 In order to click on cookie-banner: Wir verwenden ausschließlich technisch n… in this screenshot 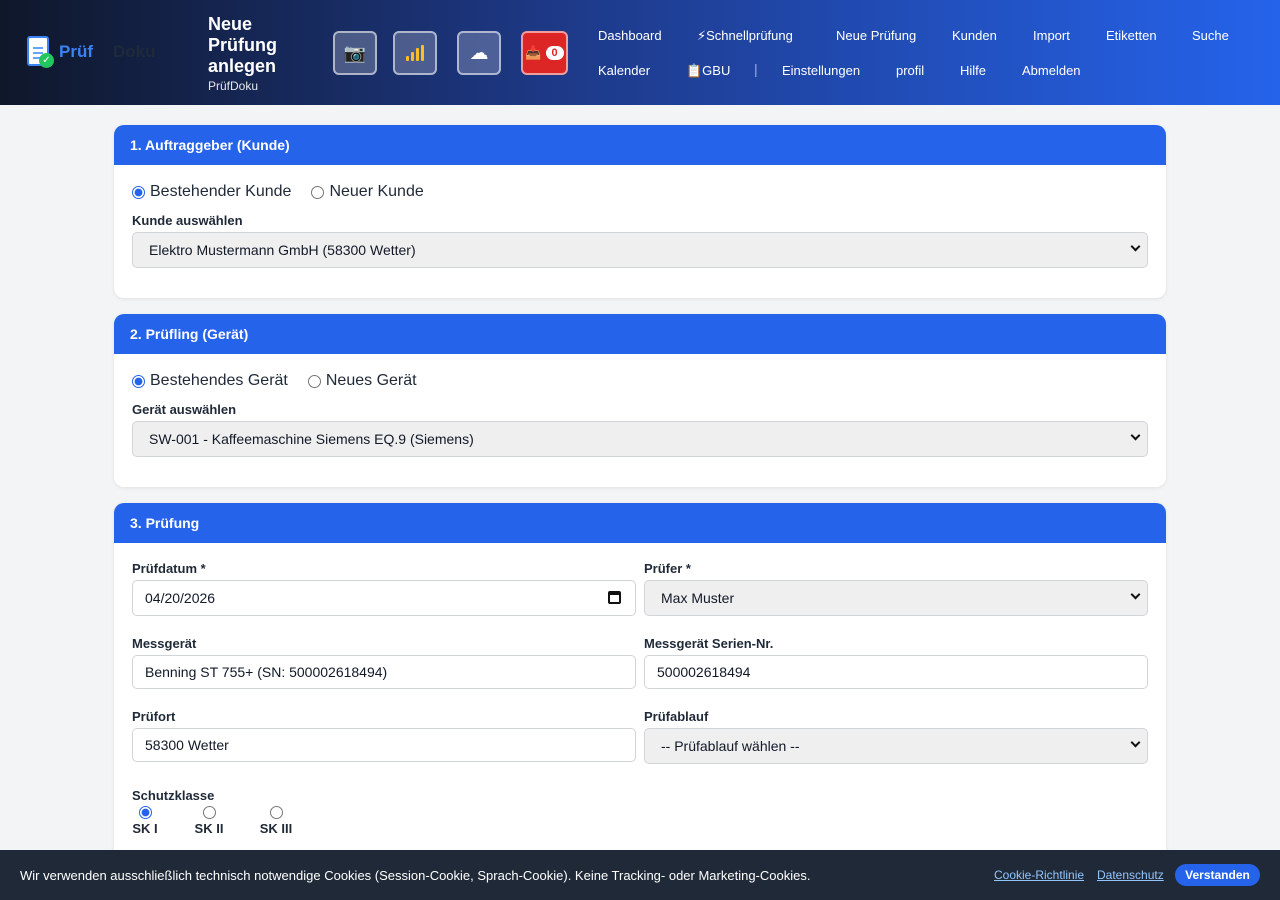, I will do `click(640, 875)`.